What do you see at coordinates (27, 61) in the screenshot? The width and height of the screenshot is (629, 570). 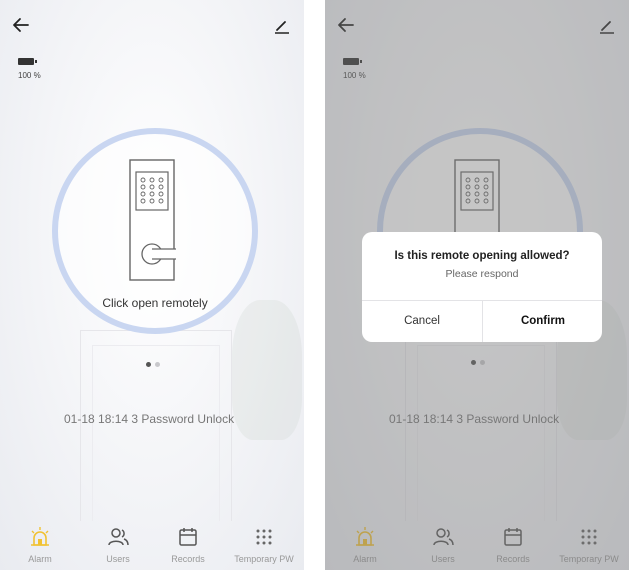 I see `battery-icon` at bounding box center [27, 61].